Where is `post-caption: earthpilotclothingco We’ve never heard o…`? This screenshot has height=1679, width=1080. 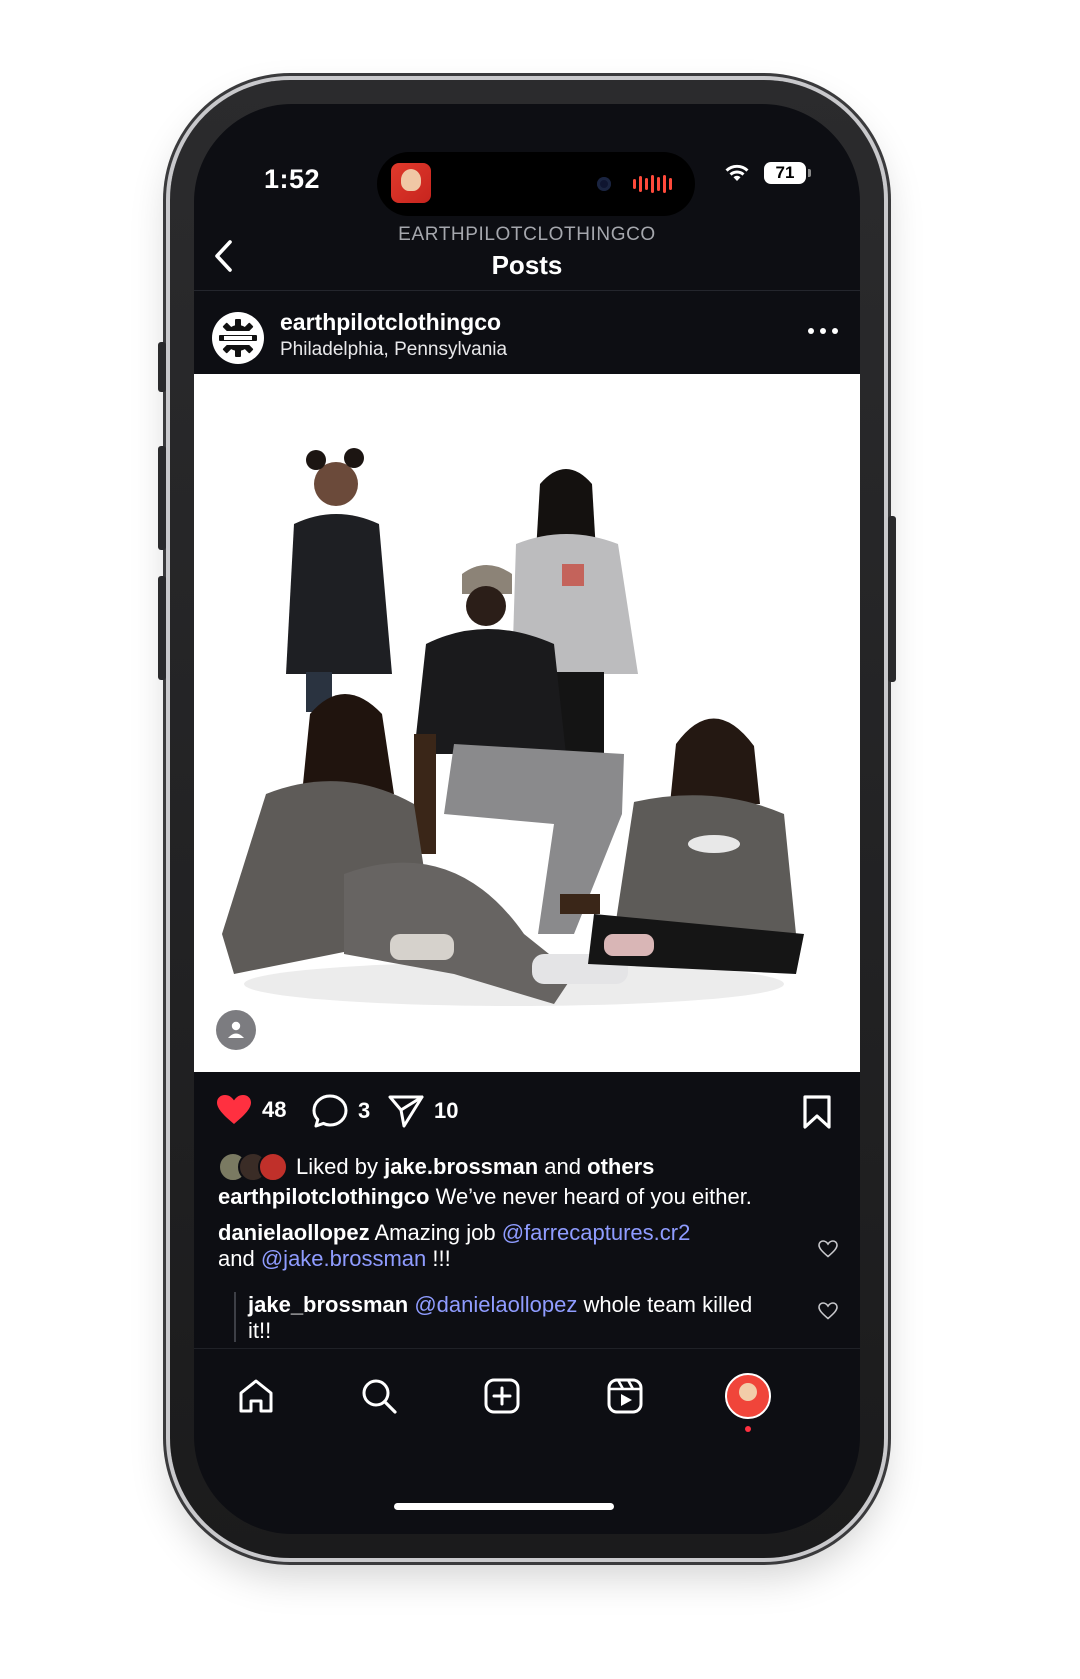
post-caption: earthpilotclothingco We’ve never heard o… is located at coordinates (529, 1197).